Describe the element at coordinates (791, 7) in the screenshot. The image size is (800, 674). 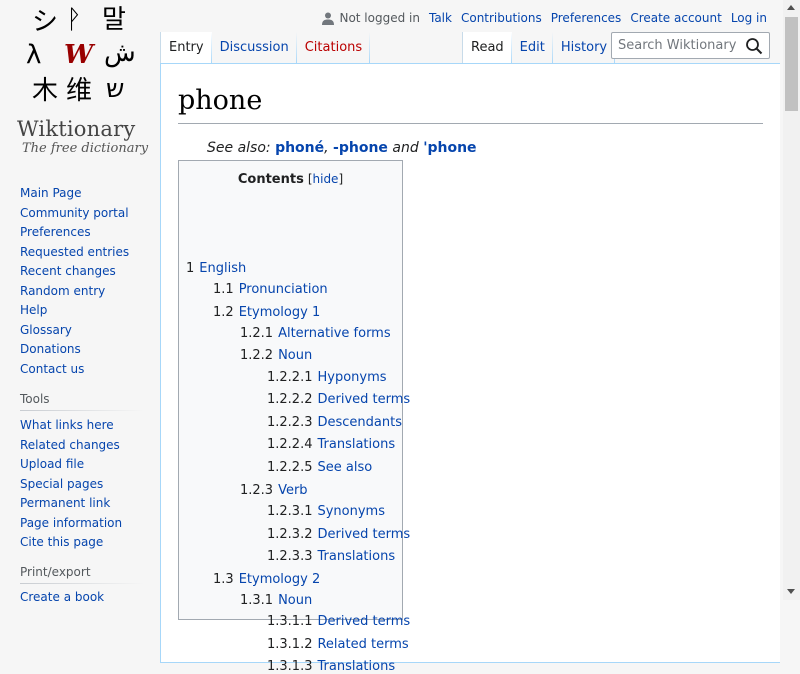
I see `scroll-up-icon` at that location.